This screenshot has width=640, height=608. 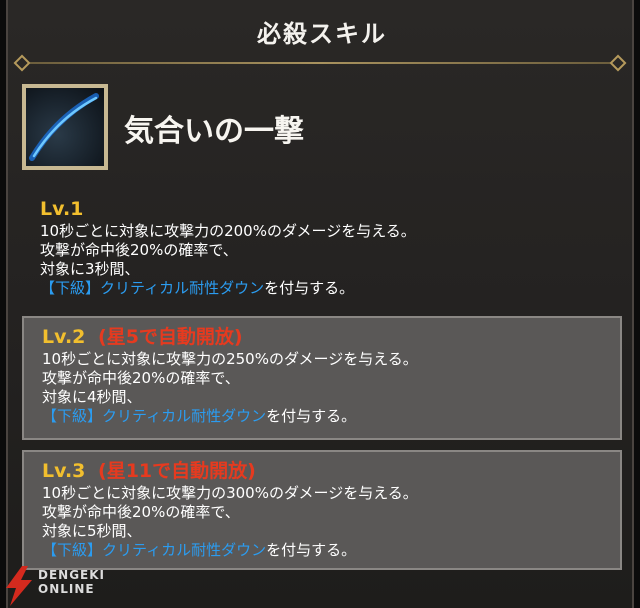 I want to click on level-number: Lv.3, so click(x=64, y=471).